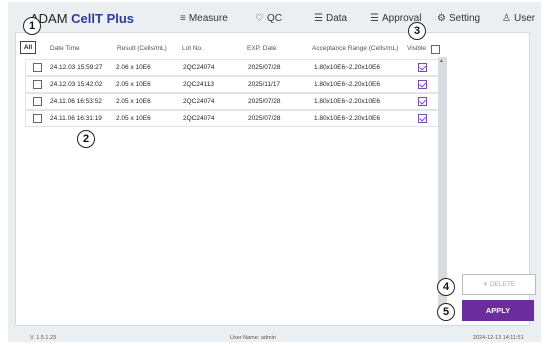 The width and height of the screenshot is (550, 348). What do you see at coordinates (262, 48) in the screenshot?
I see `column-header-exp-date: EXP. Date` at bounding box center [262, 48].